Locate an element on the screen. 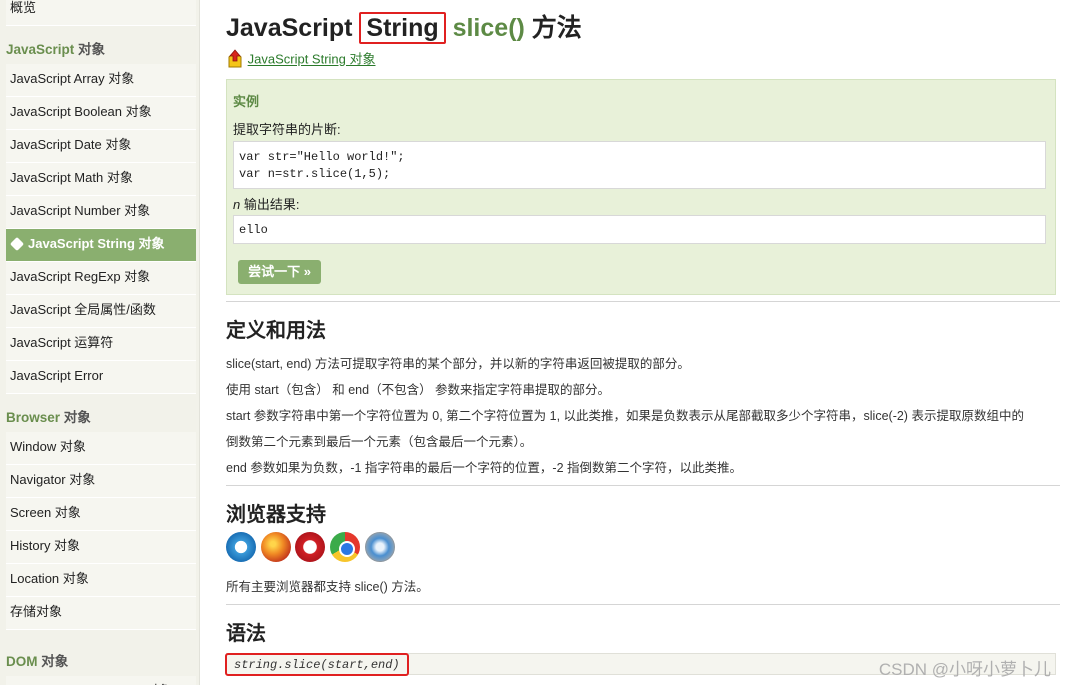  title-method: slice() is located at coordinates (485, 28).